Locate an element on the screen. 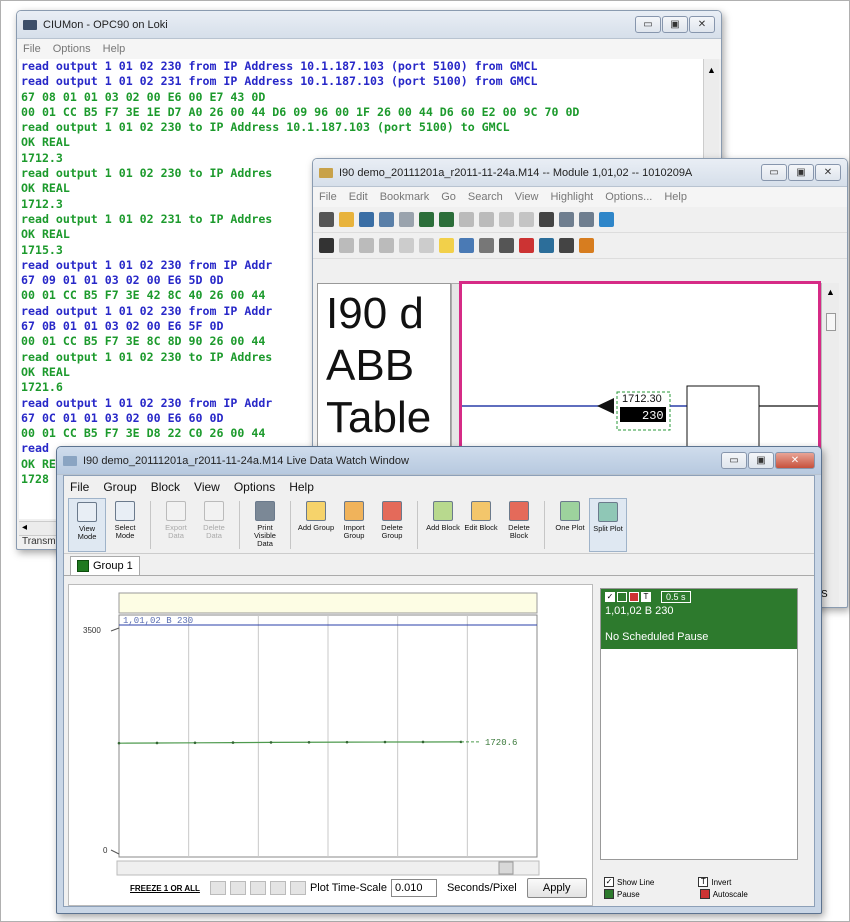  autoscale-option: Autoscale is located at coordinates (723, 894).